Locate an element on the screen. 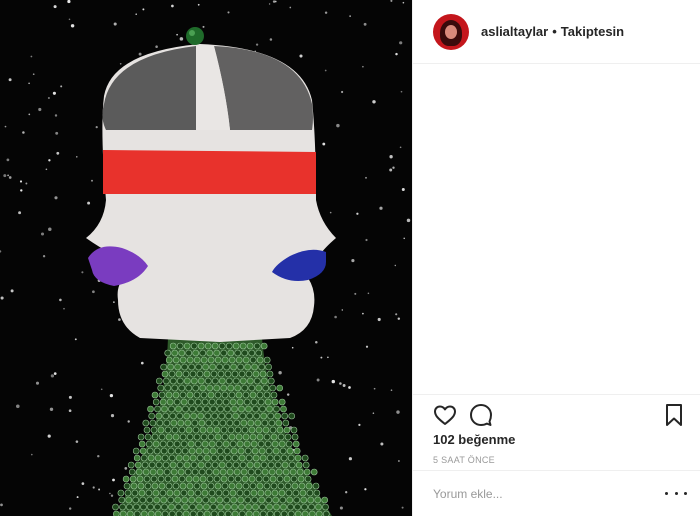  headband is located at coordinates (209, 172).